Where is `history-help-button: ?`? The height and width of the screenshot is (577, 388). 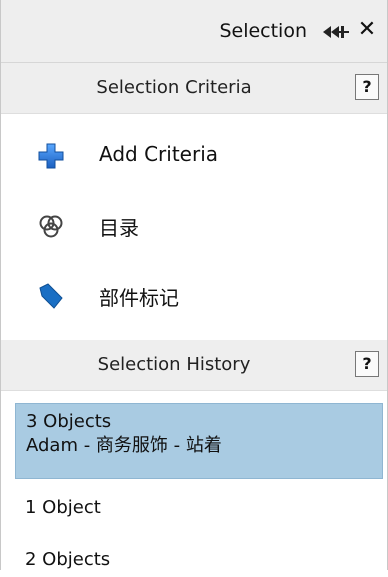 history-help-button: ? is located at coordinates (367, 364).